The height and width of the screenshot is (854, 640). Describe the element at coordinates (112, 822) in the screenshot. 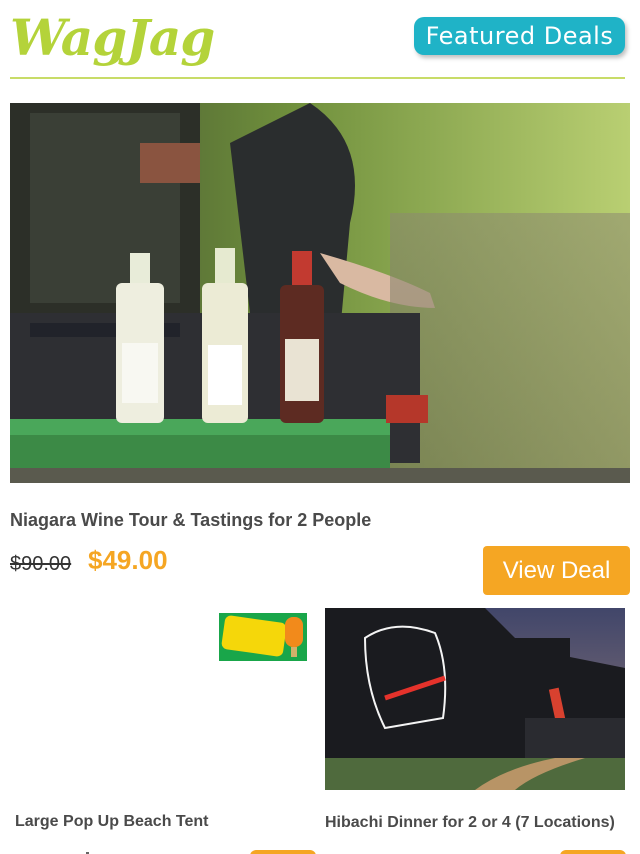

I see `card-title-beach-tent: Large Pop Up Beach Tent` at that location.